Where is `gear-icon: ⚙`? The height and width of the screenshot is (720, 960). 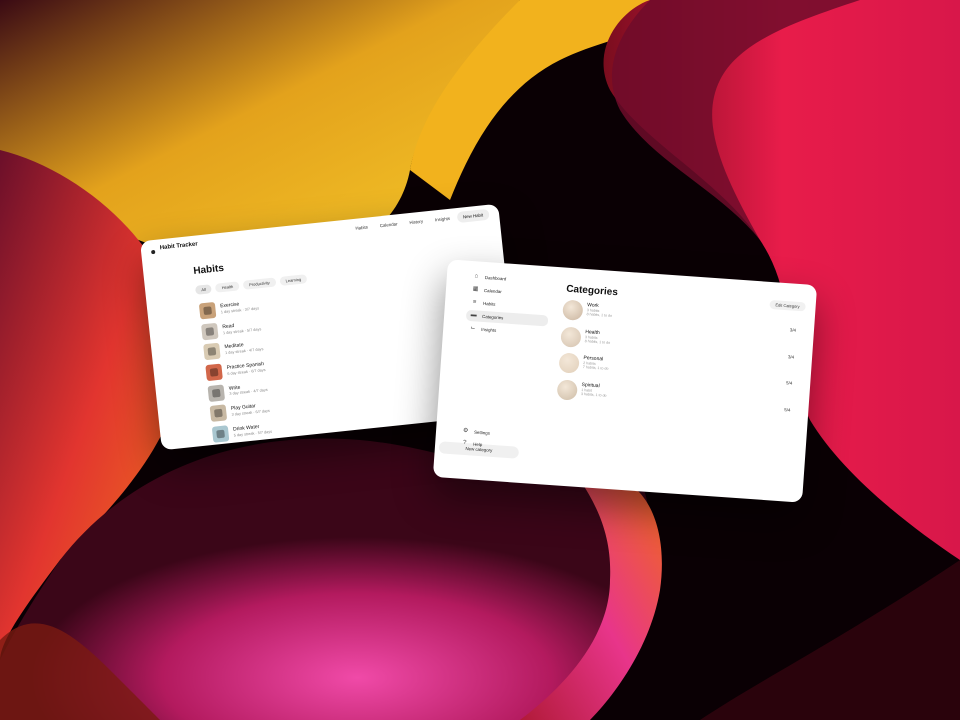
gear-icon: ⚙ is located at coordinates (465, 431).